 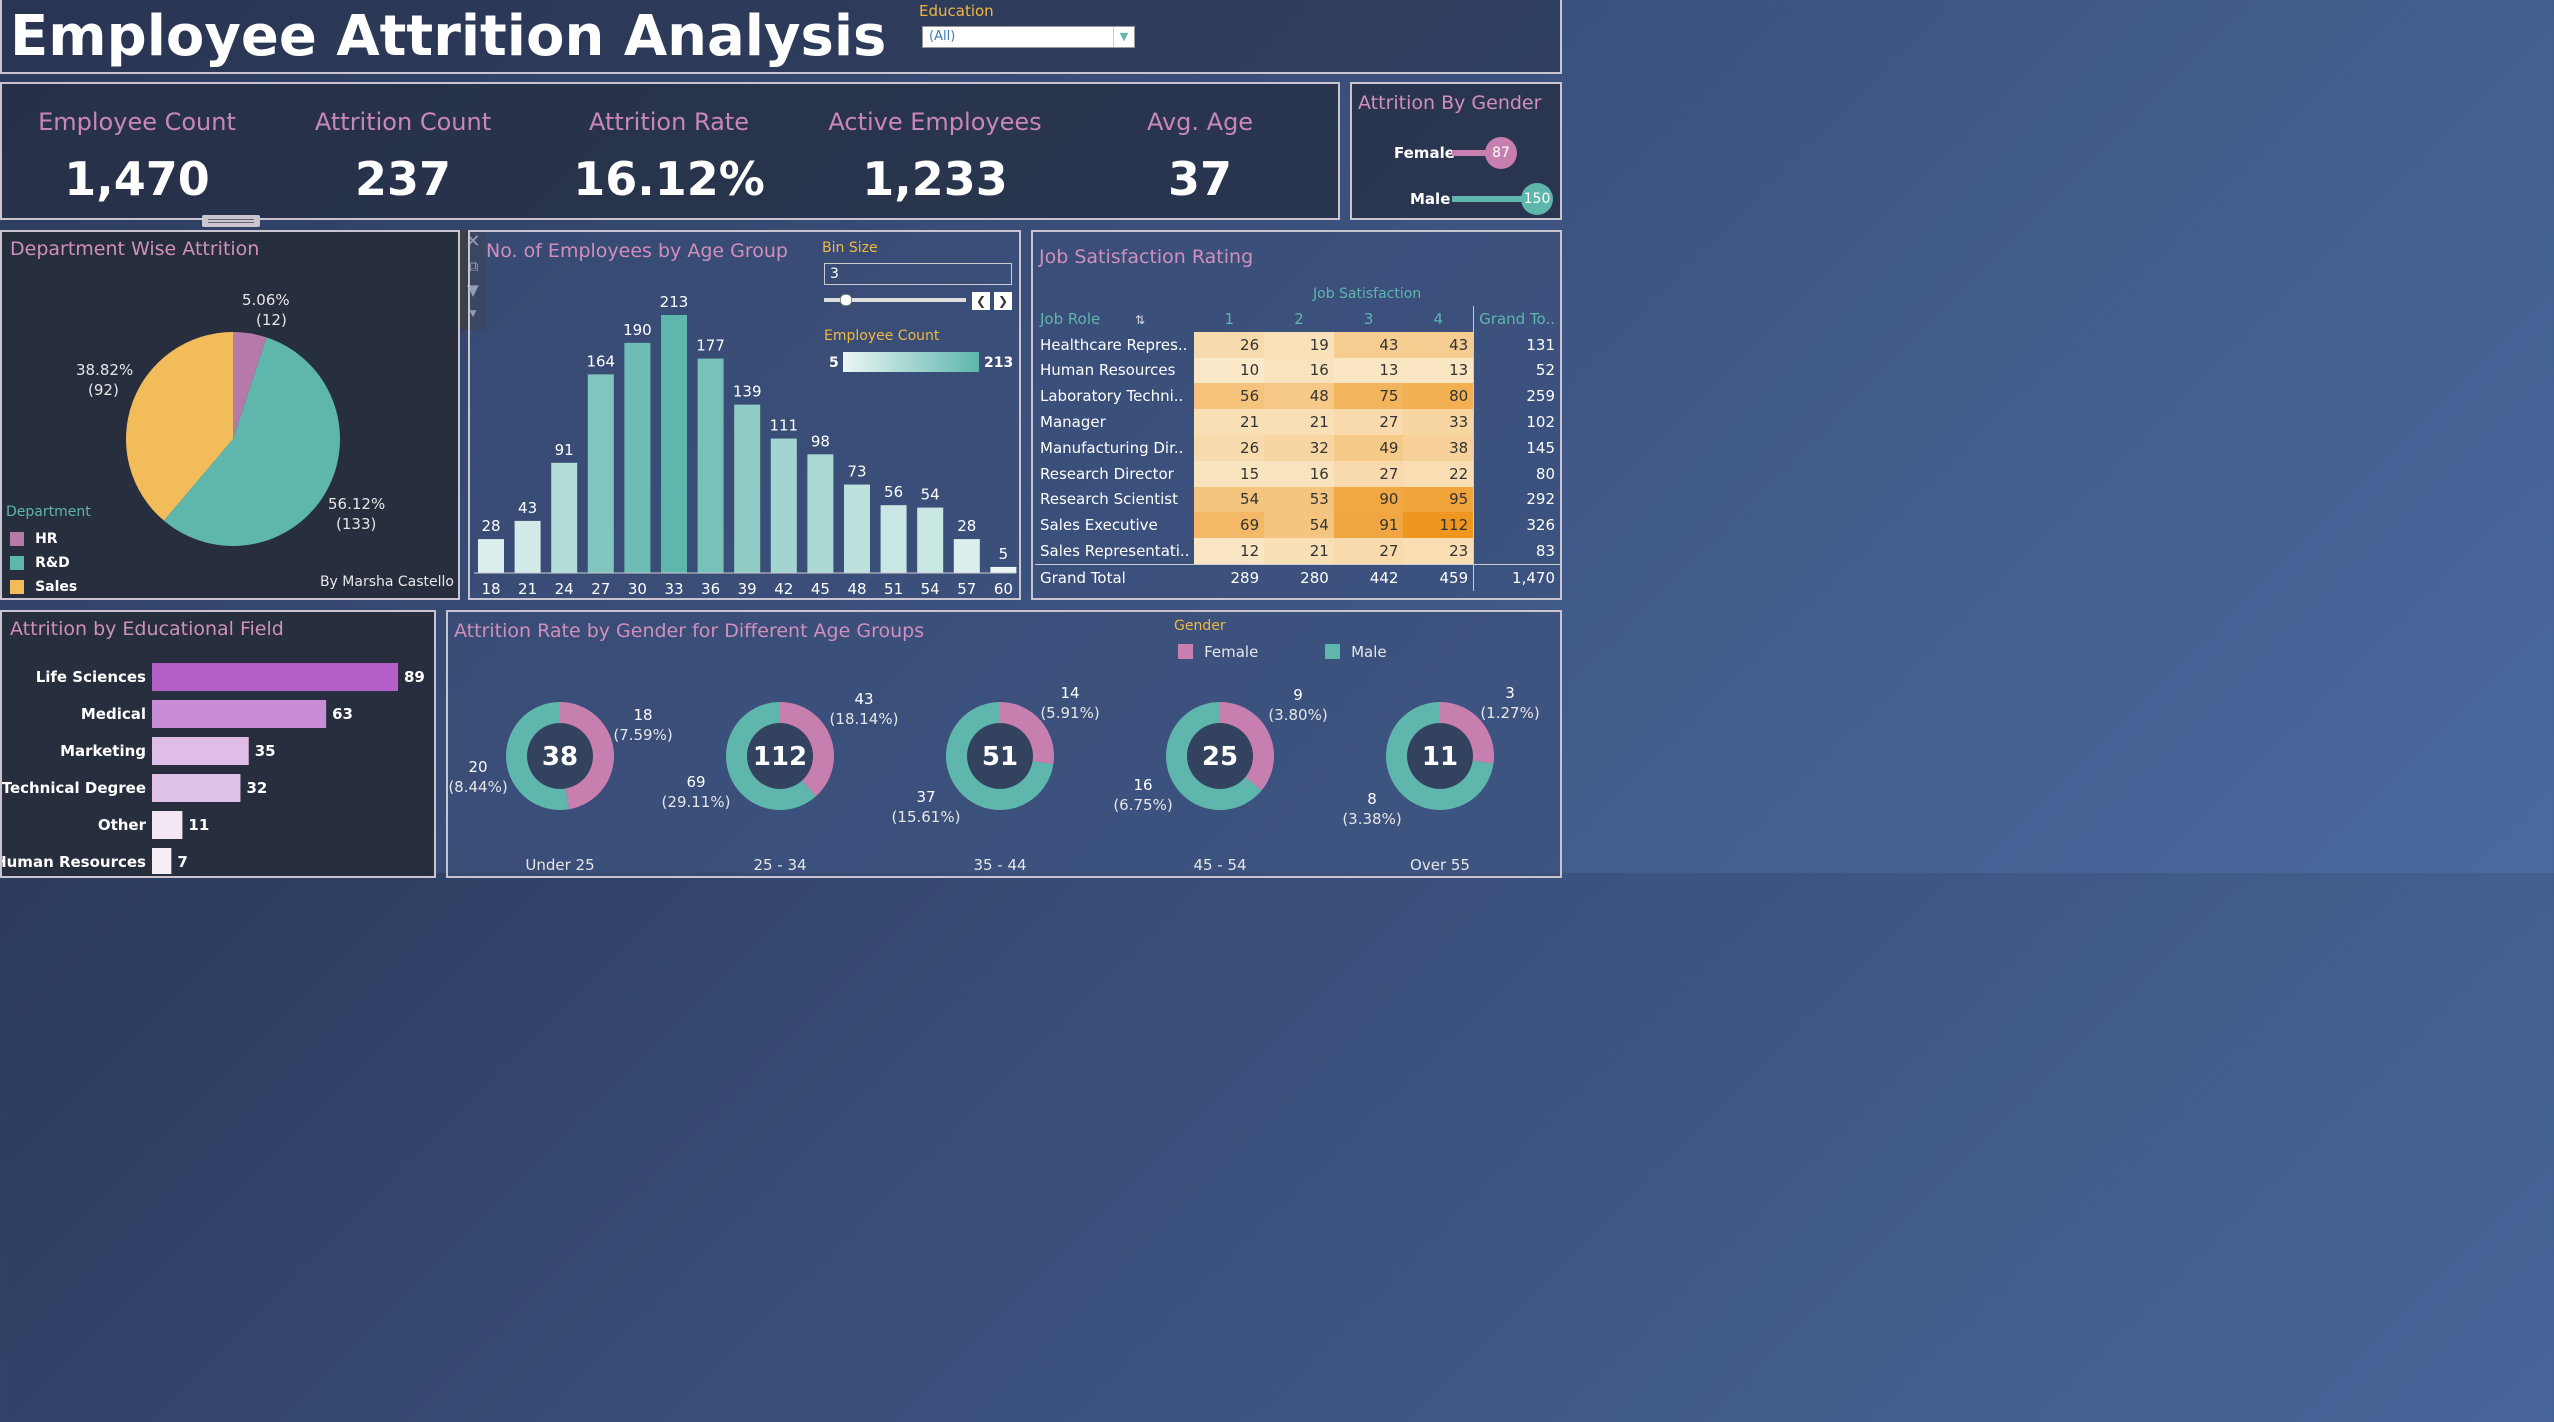 What do you see at coordinates (1438, 422) in the screenshot?
I see `rating-cell: 33` at bounding box center [1438, 422].